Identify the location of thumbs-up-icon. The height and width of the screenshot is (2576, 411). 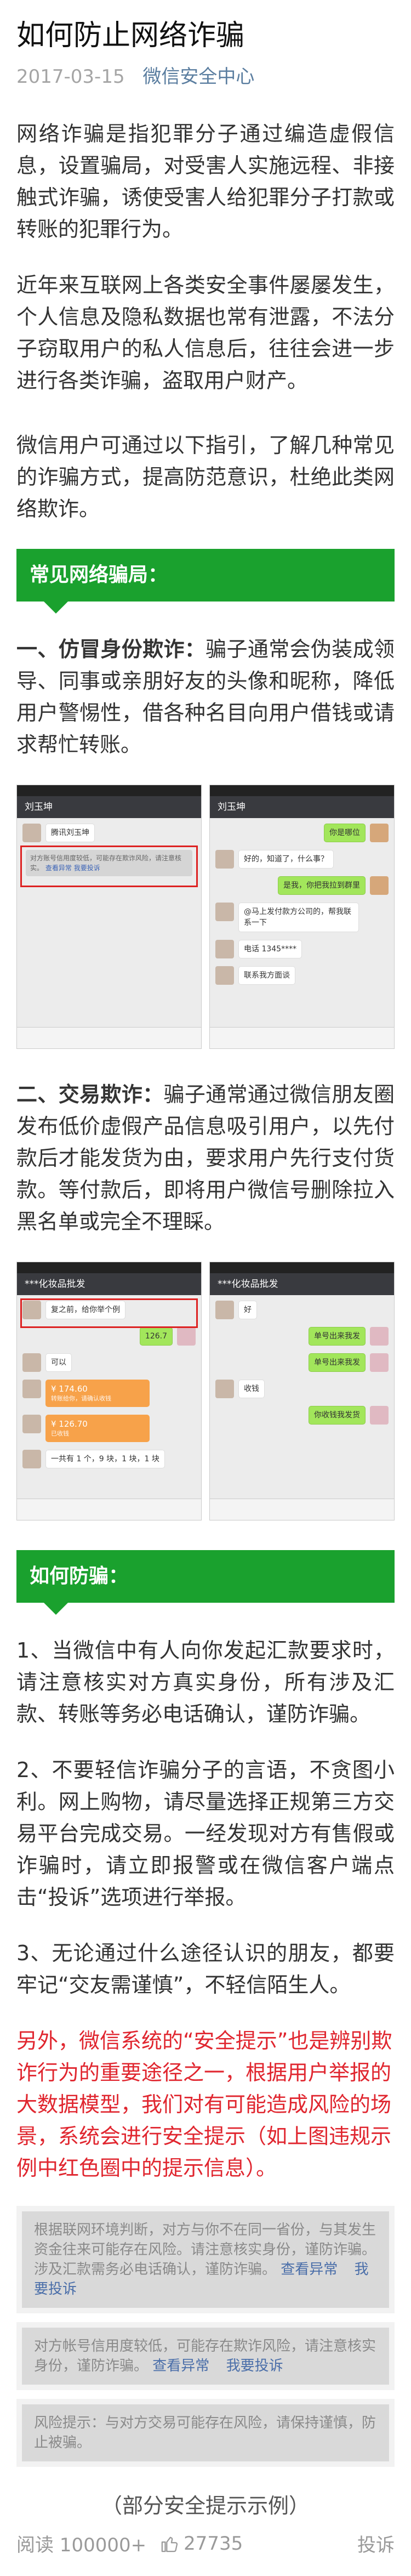
(169, 2544).